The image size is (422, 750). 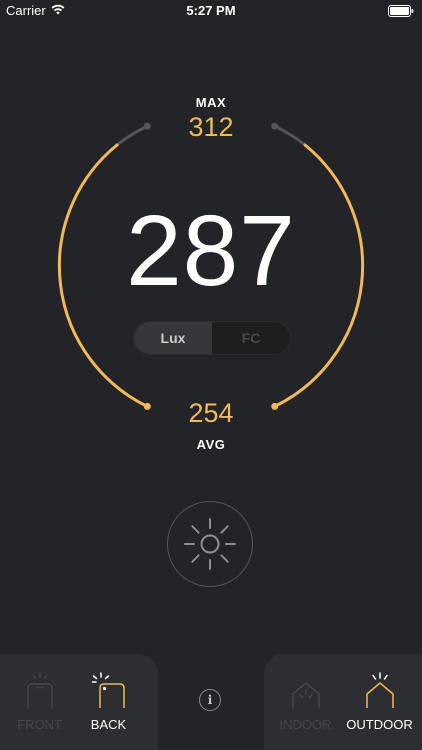 I want to click on info-icon: i, so click(x=210, y=700).